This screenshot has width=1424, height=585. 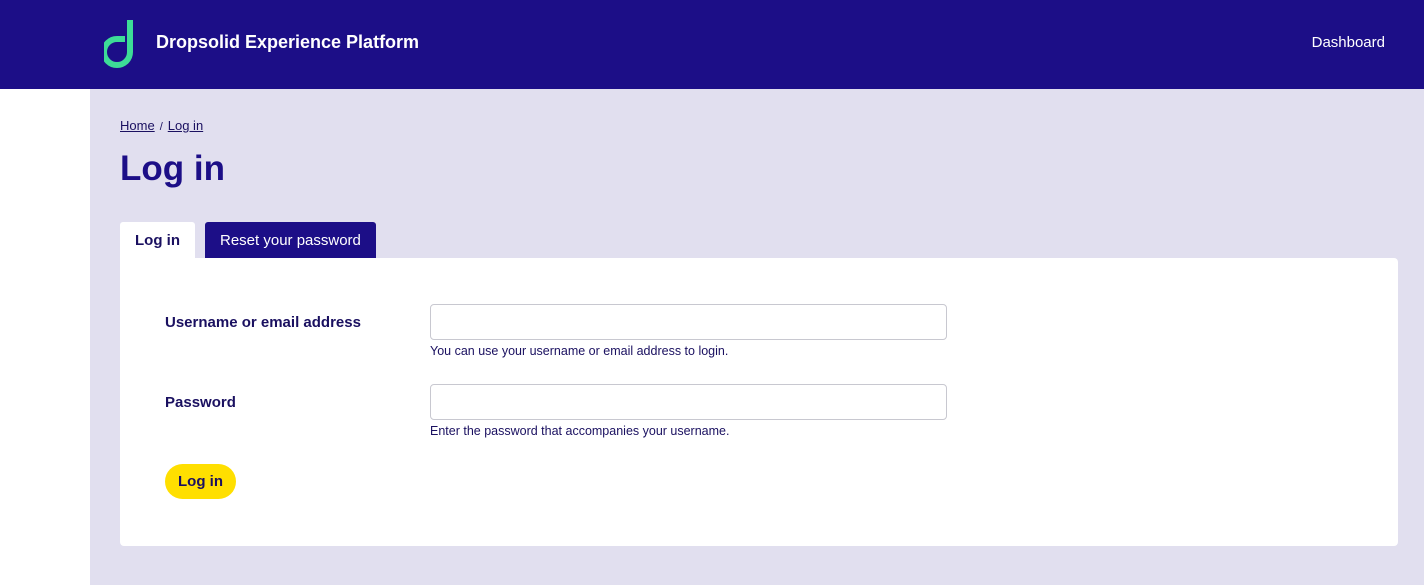 I want to click on tab-reset-password: Reset your password, so click(x=290, y=240).